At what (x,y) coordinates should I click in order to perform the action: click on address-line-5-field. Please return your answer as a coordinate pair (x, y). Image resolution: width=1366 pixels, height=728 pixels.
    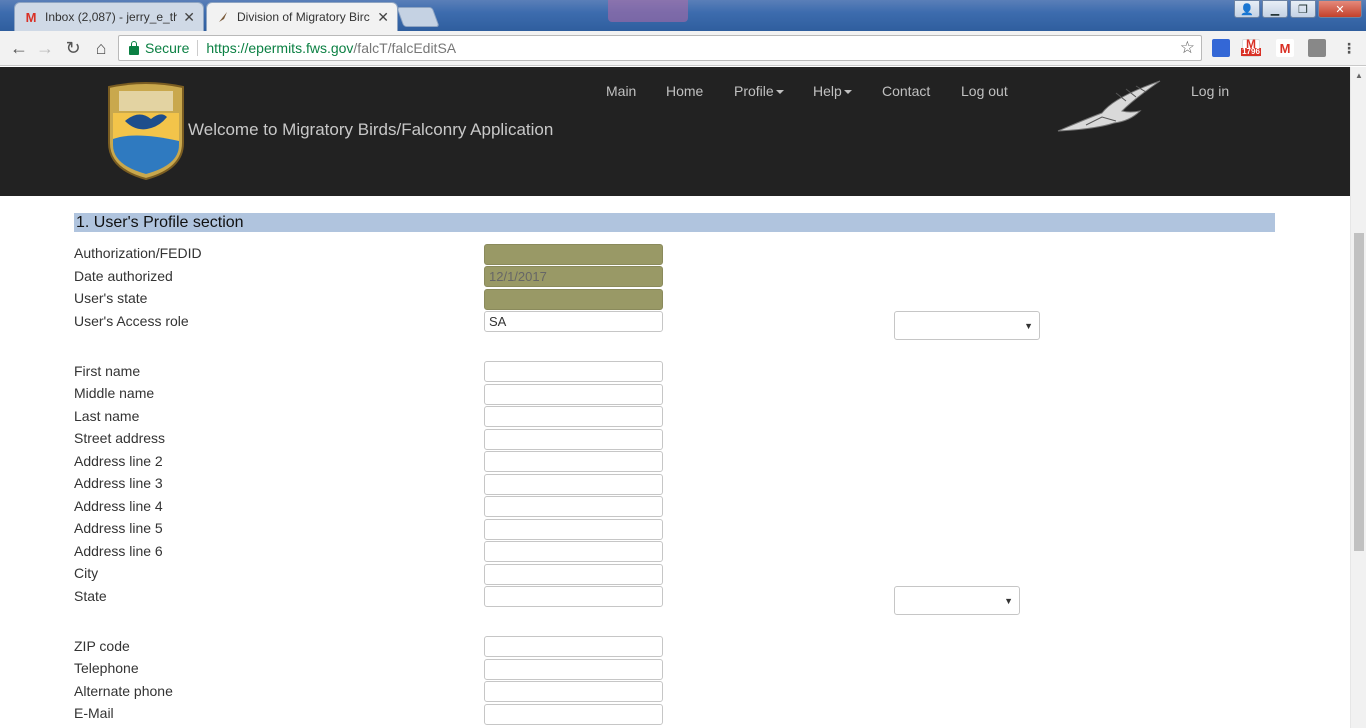
    Looking at the image, I should click on (573, 529).